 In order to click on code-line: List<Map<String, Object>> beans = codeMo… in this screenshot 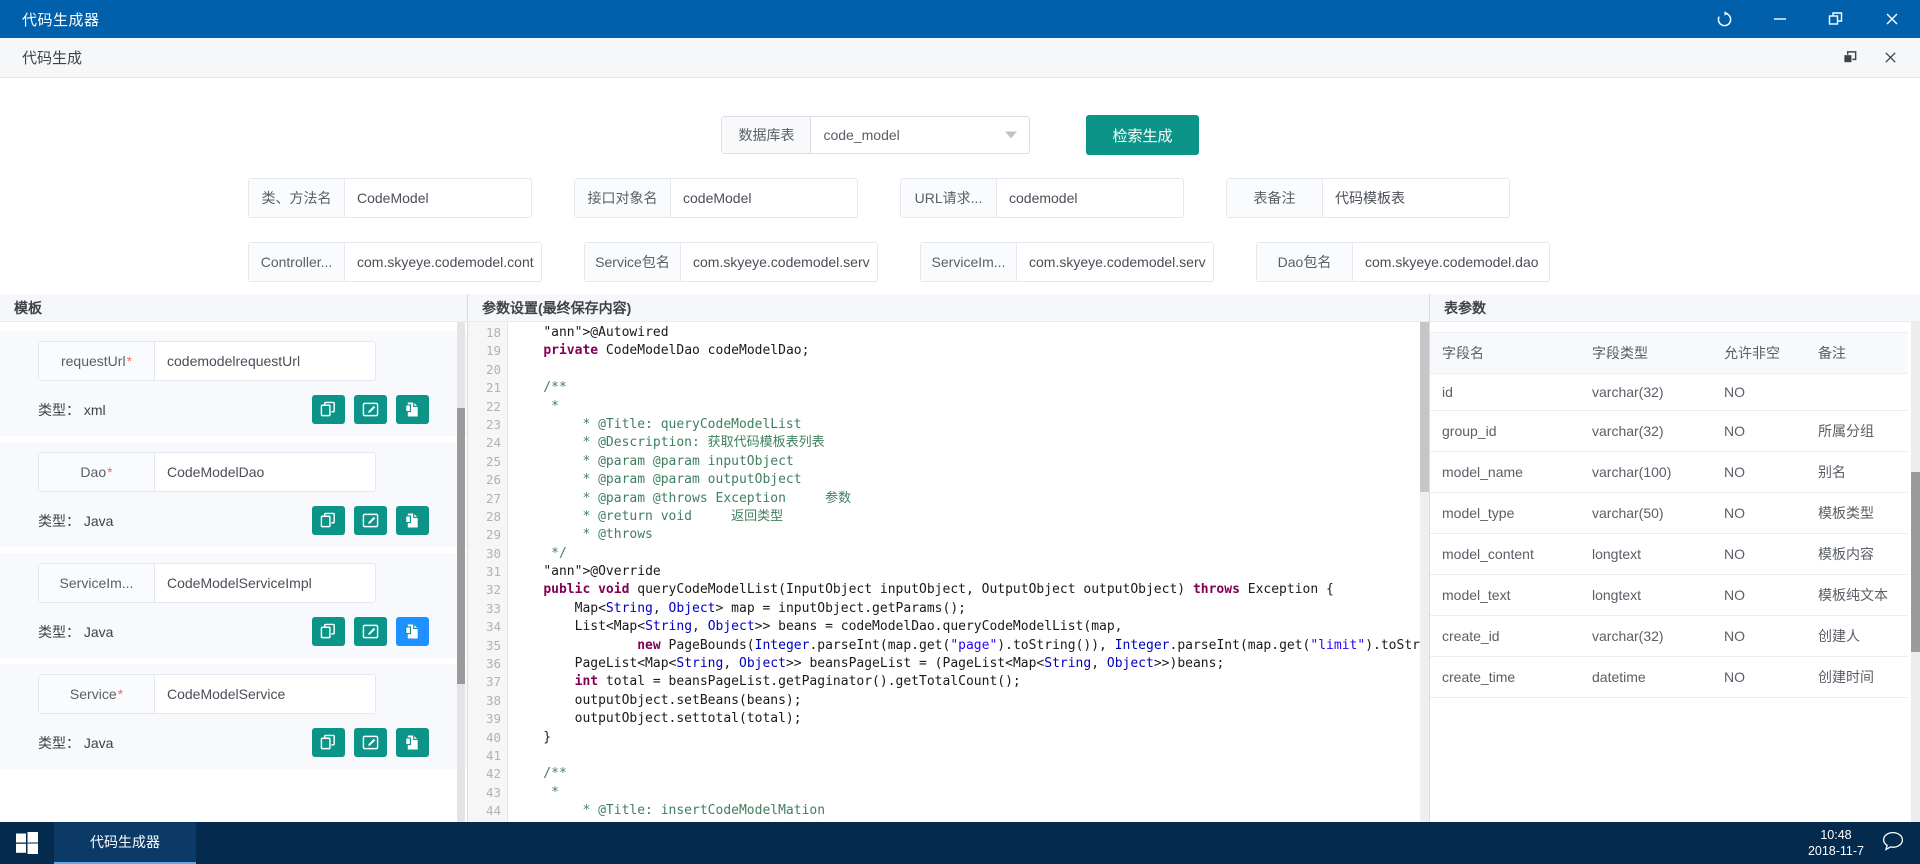, I will do `click(970, 627)`.